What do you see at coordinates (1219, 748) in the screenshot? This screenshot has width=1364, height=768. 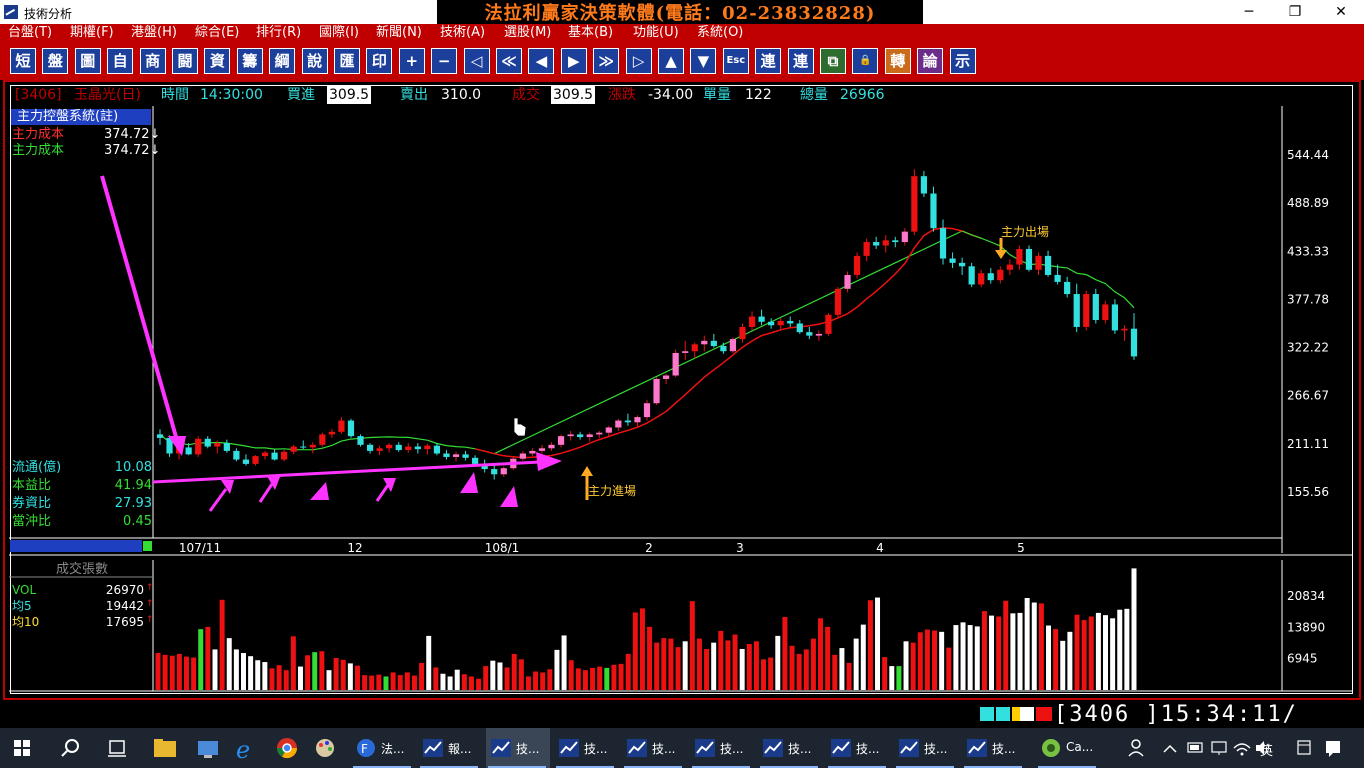 I see `monitor-icon` at bounding box center [1219, 748].